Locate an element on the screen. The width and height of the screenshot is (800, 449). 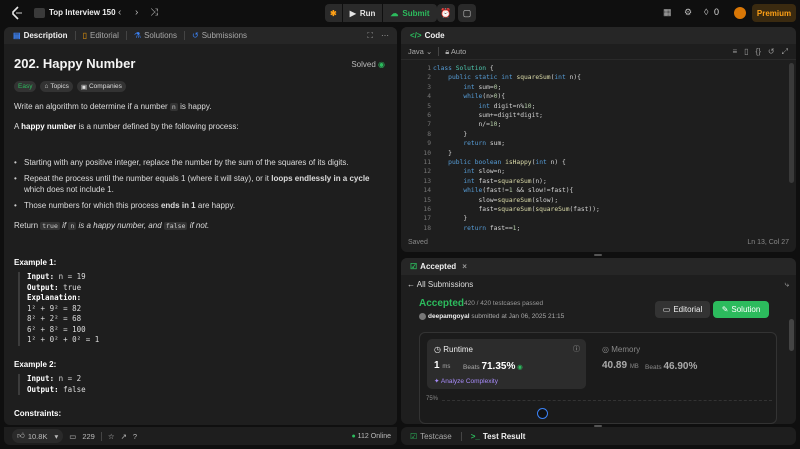
definition-bold: happy number is located at coordinates (49, 126).